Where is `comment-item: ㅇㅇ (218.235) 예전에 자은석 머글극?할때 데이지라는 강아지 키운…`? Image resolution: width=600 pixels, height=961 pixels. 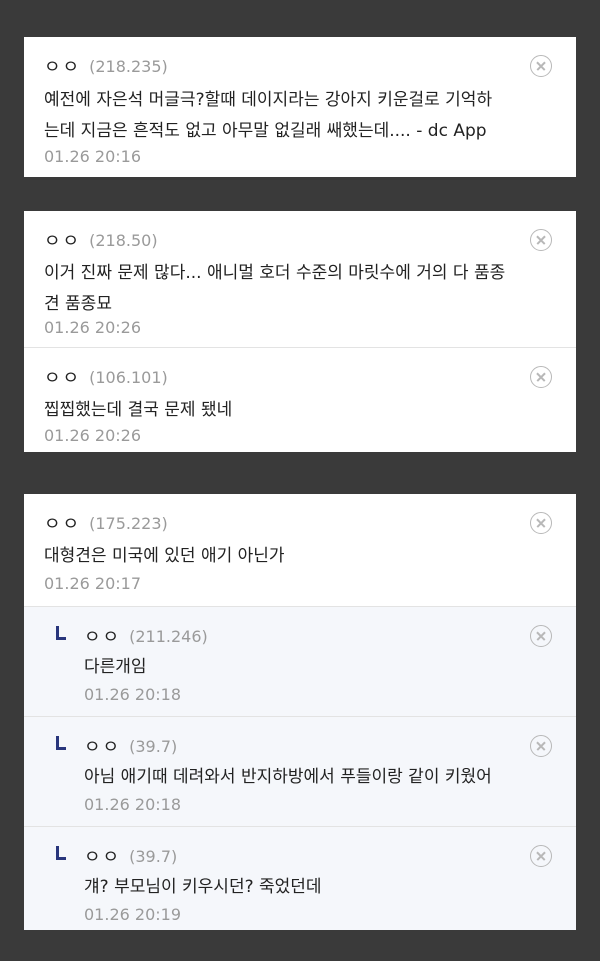
comment-item: ㅇㅇ (218.235) 예전에 자은석 머글극?할때 데이지라는 강아지 키운… is located at coordinates (300, 107).